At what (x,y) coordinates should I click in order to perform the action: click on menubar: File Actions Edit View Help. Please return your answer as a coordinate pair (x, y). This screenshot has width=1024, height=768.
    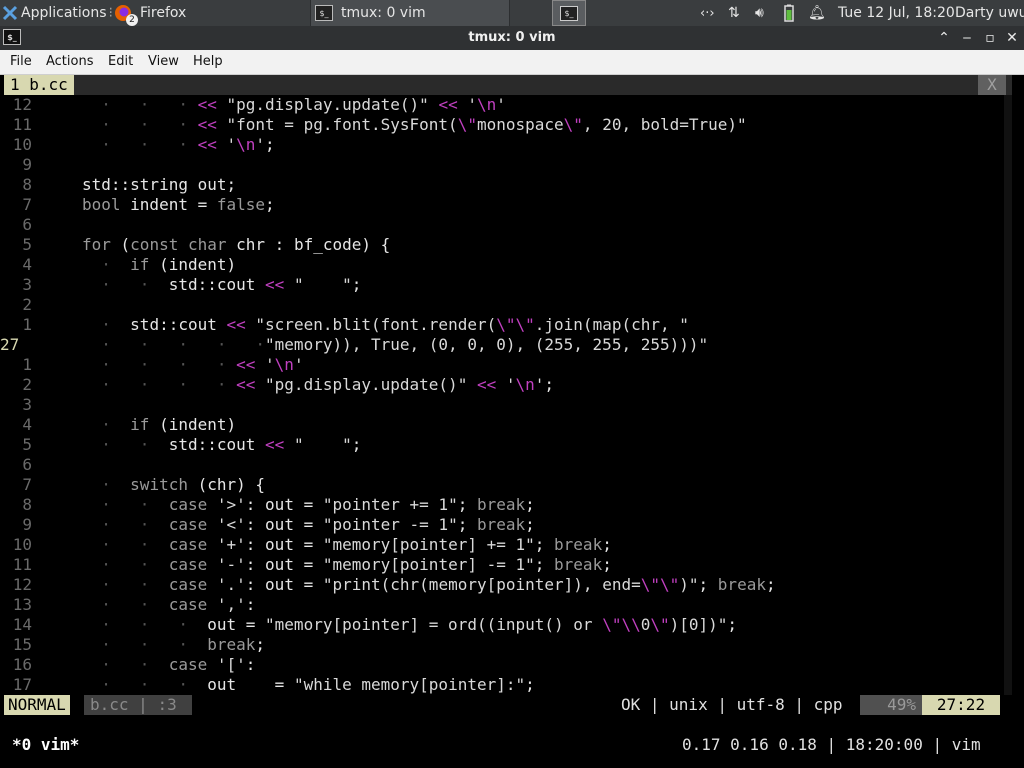
    Looking at the image, I should click on (512, 62).